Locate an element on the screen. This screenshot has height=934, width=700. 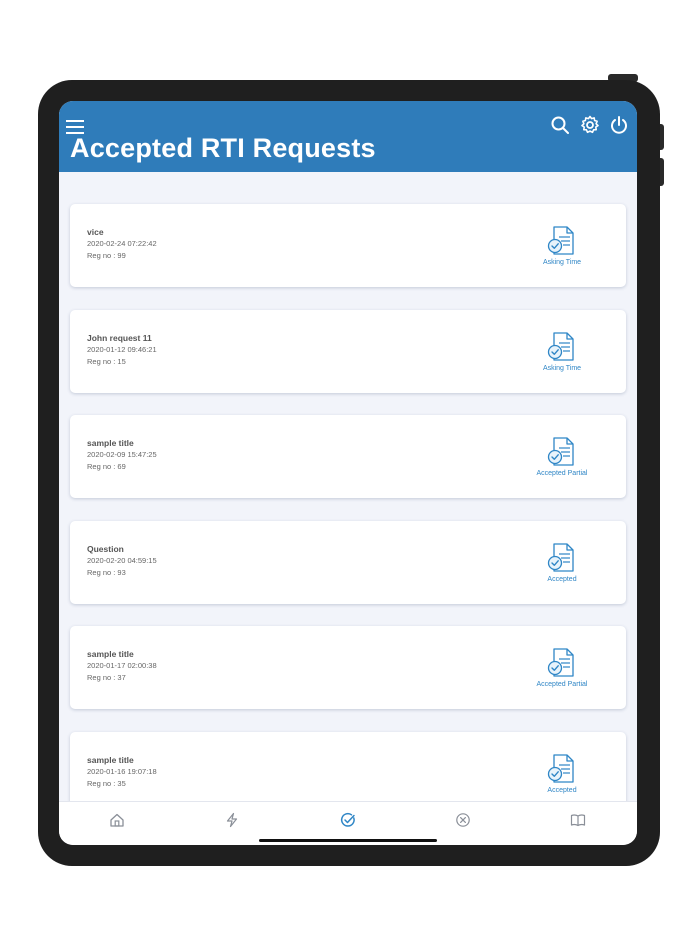
request-date: 2020-02-09 15:47:25 is located at coordinates (122, 454).